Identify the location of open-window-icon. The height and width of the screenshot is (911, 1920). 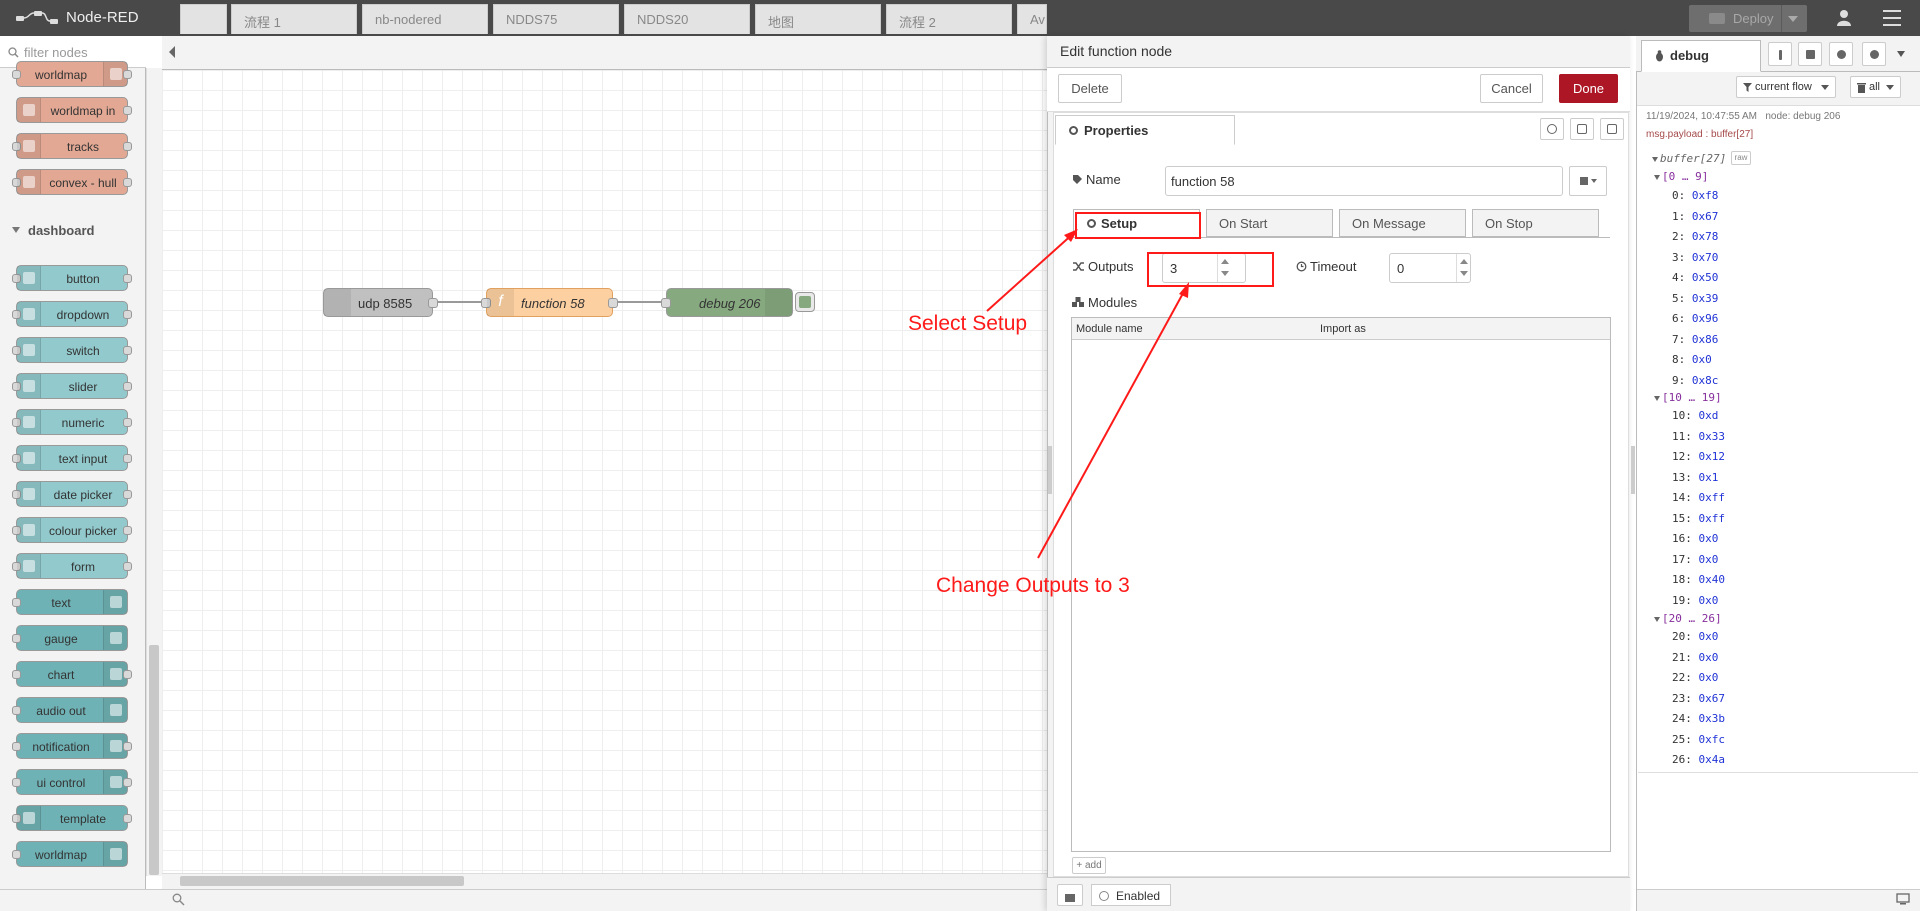
(1903, 899).